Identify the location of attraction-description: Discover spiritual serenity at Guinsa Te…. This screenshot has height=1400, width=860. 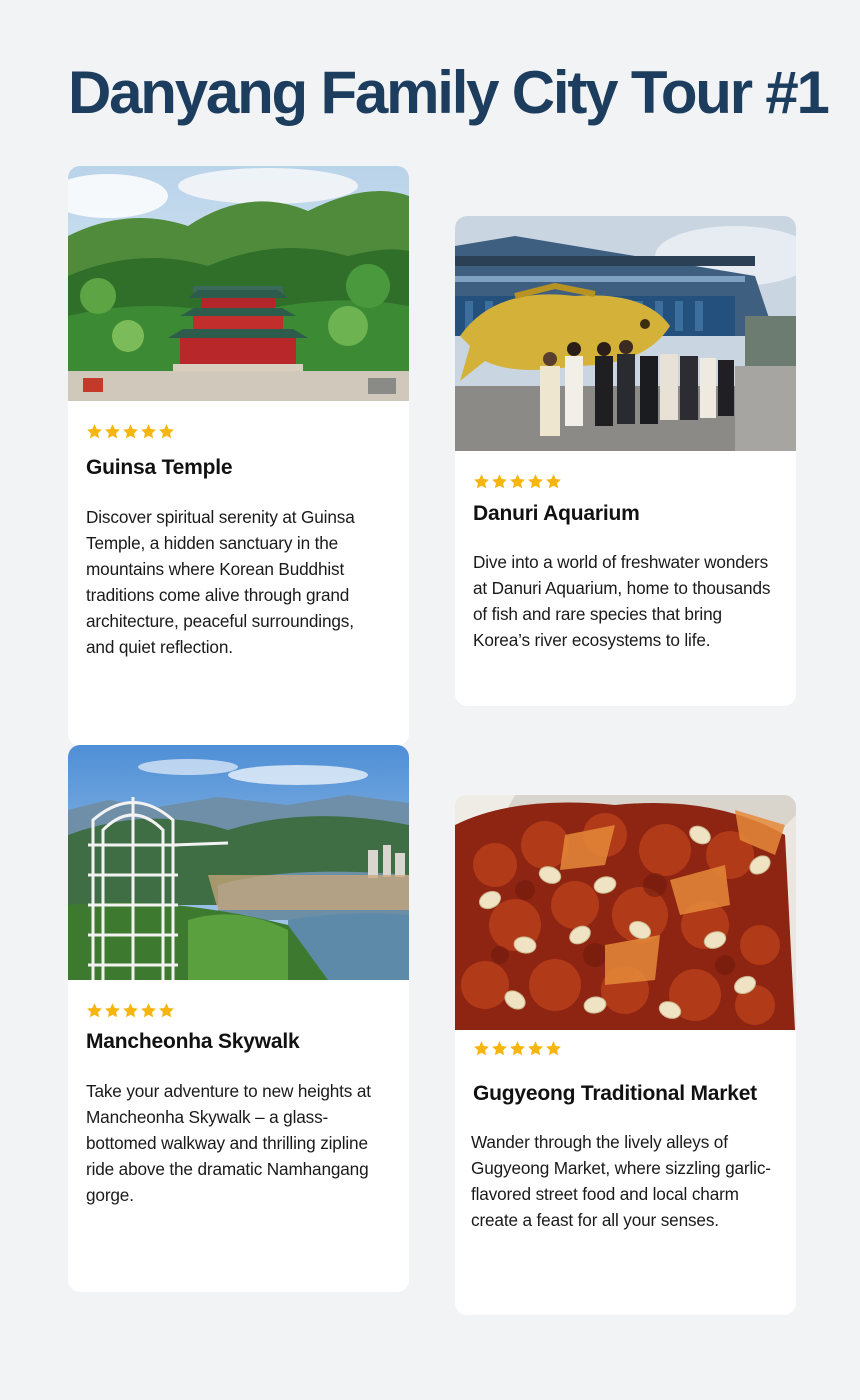
(220, 582).